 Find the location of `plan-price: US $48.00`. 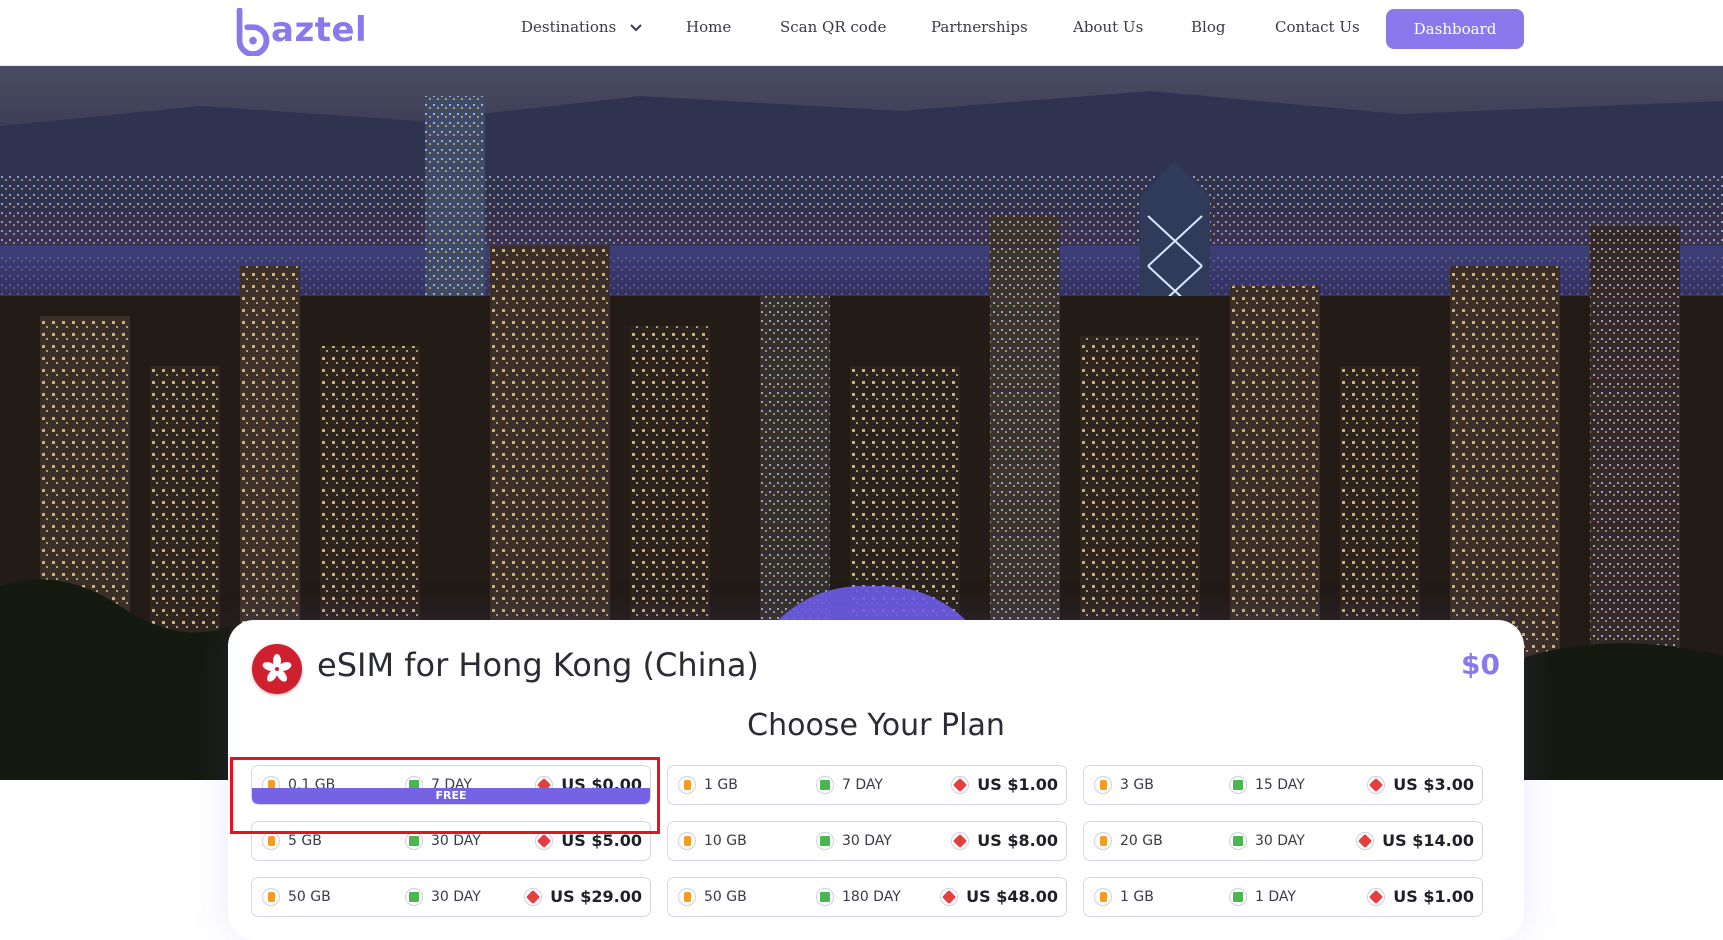

plan-price: US $48.00 is located at coordinates (999, 896).